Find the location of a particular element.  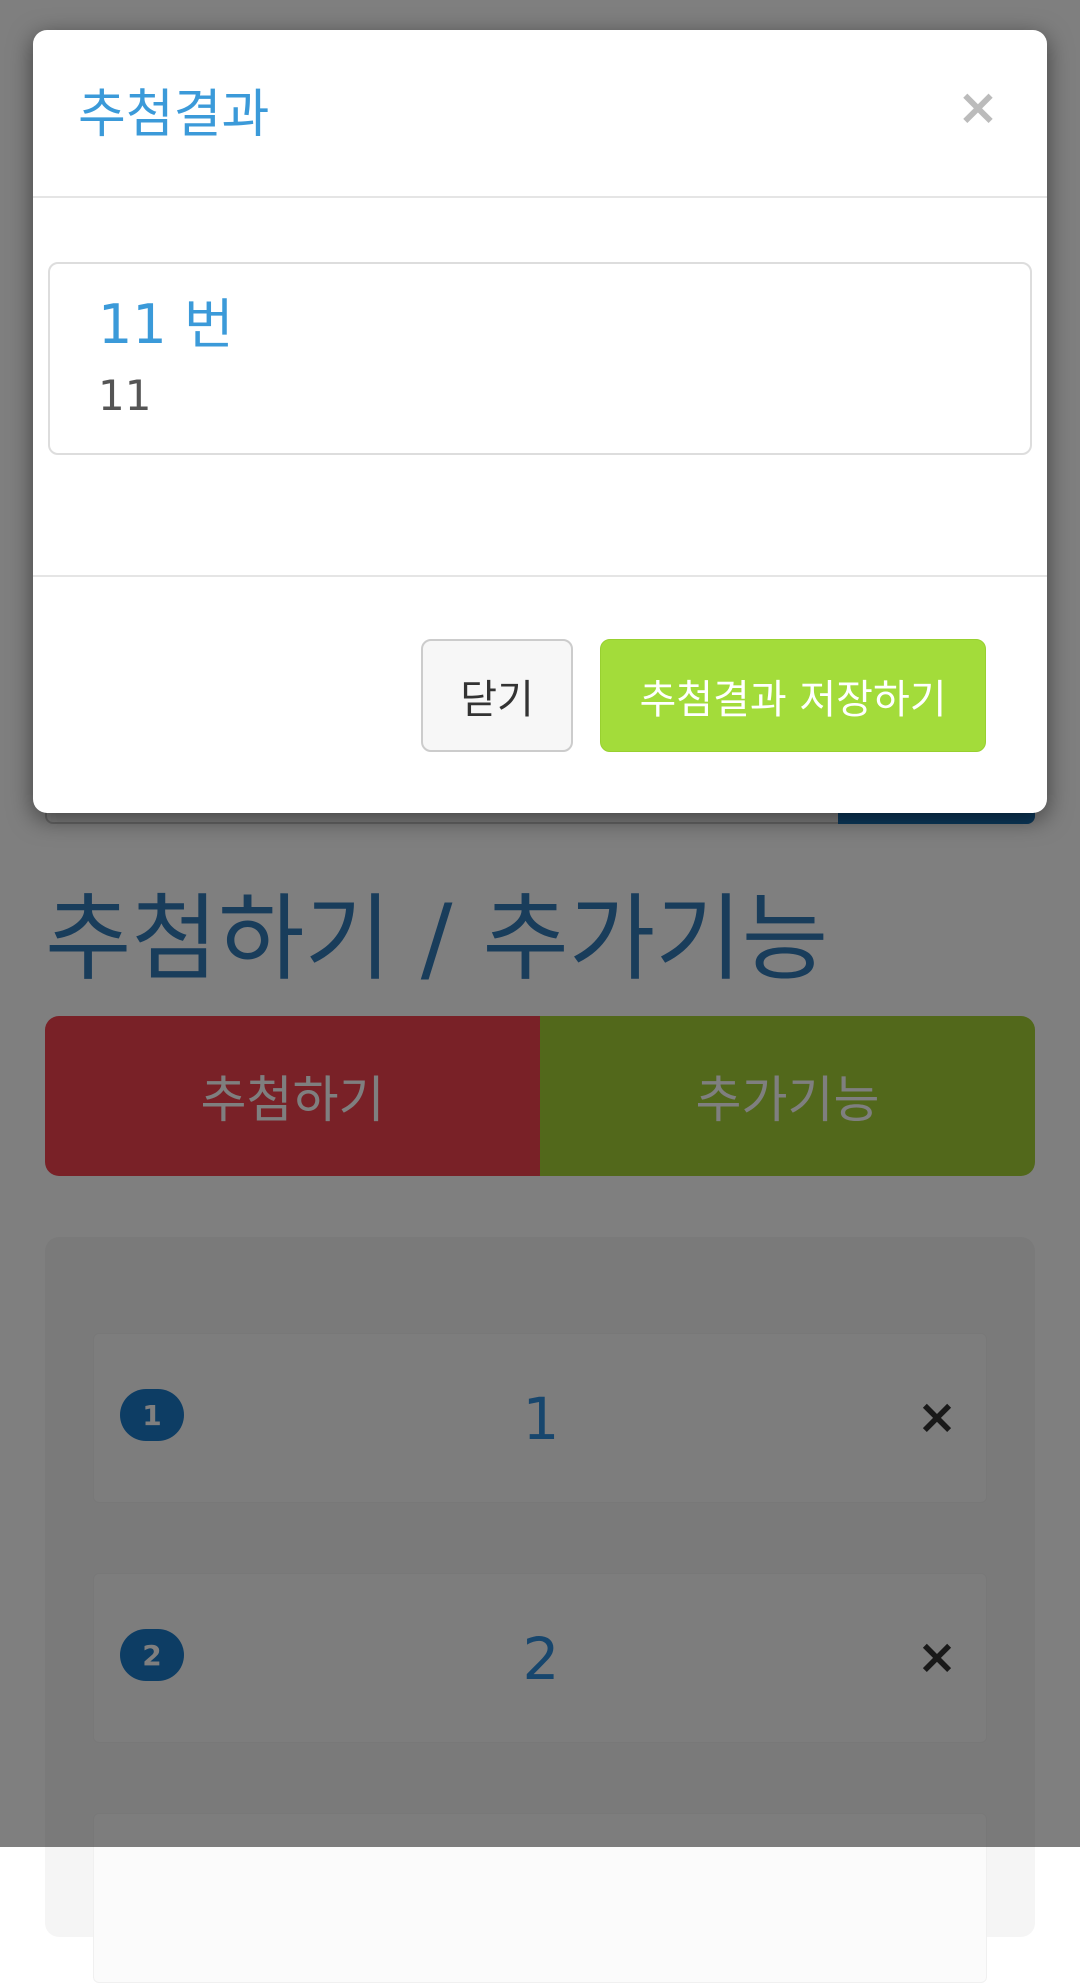

modal-title: 추첨결과 is located at coordinates (174, 115).